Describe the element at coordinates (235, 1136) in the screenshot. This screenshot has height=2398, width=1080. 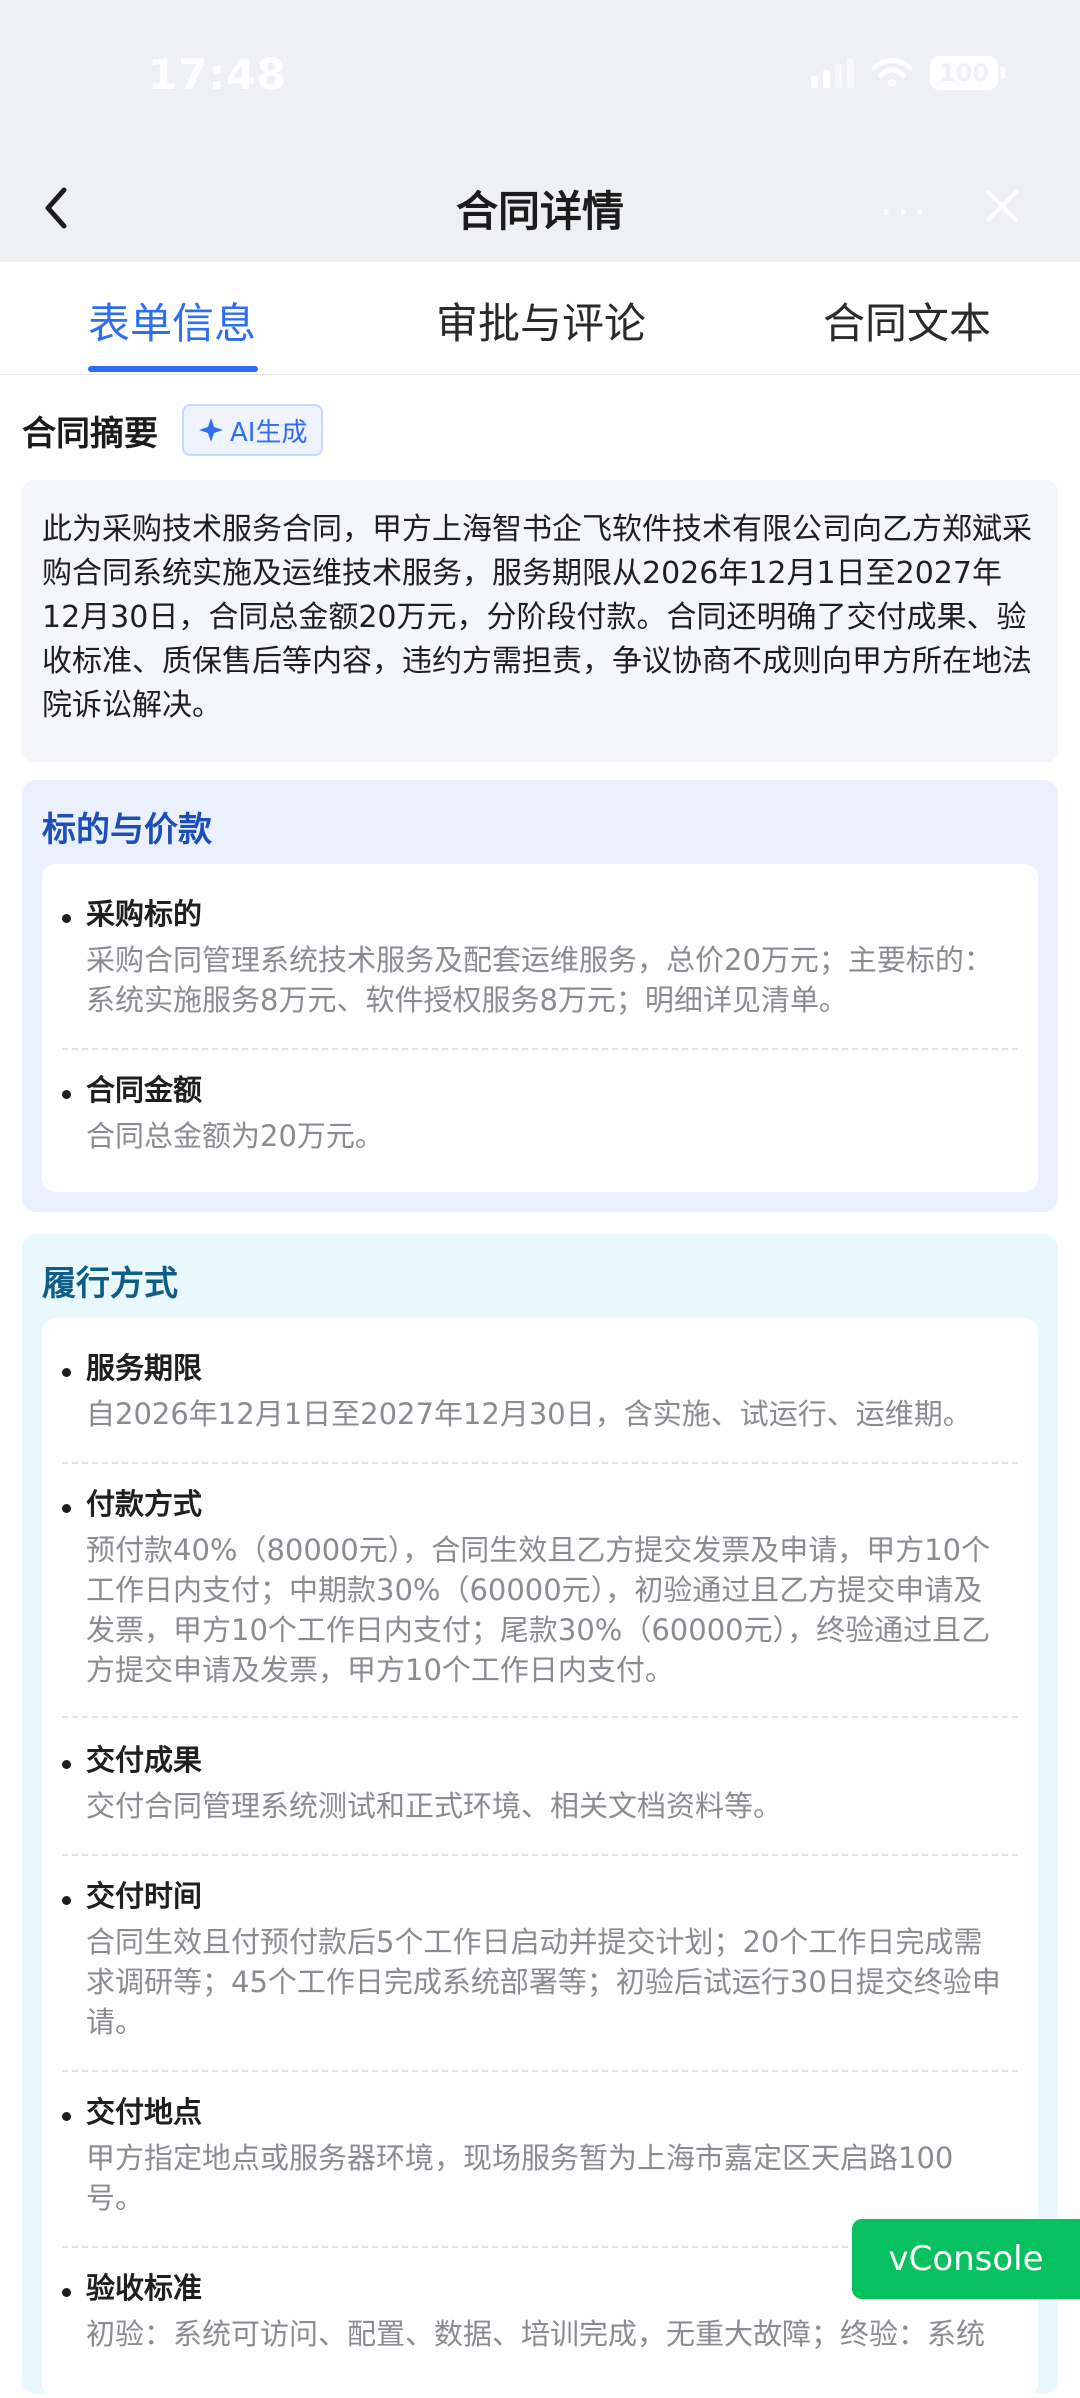
I see `item-desc: 合同总金额为20万元。` at that location.